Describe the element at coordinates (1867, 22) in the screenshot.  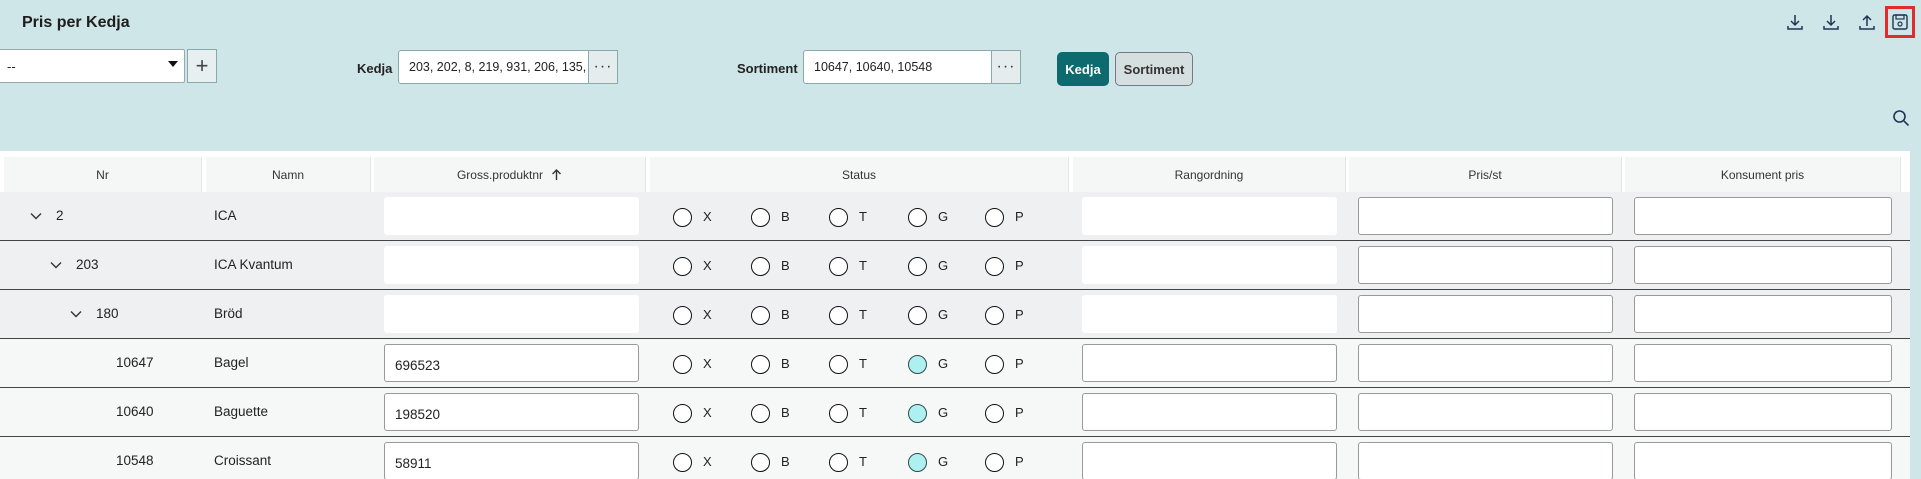
I see `upload-icon` at that location.